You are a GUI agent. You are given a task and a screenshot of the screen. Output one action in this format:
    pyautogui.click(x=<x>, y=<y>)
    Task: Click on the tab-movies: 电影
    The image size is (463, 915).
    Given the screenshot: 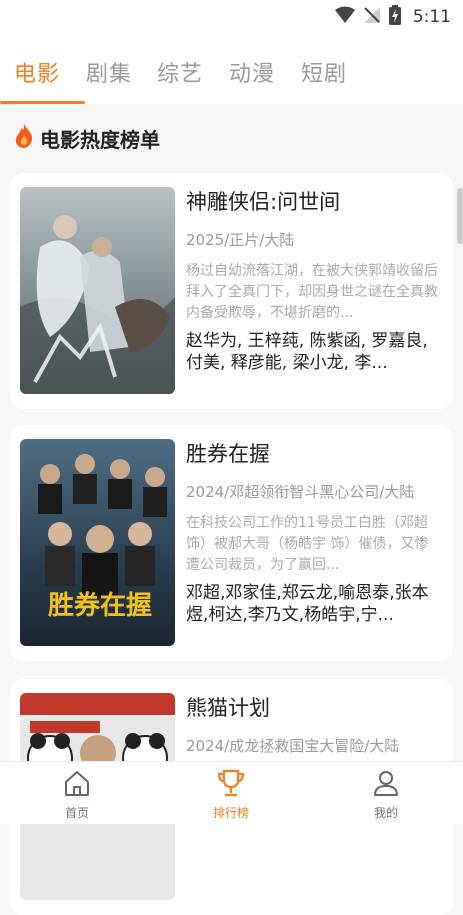 What is the action you would take?
    pyautogui.click(x=37, y=72)
    